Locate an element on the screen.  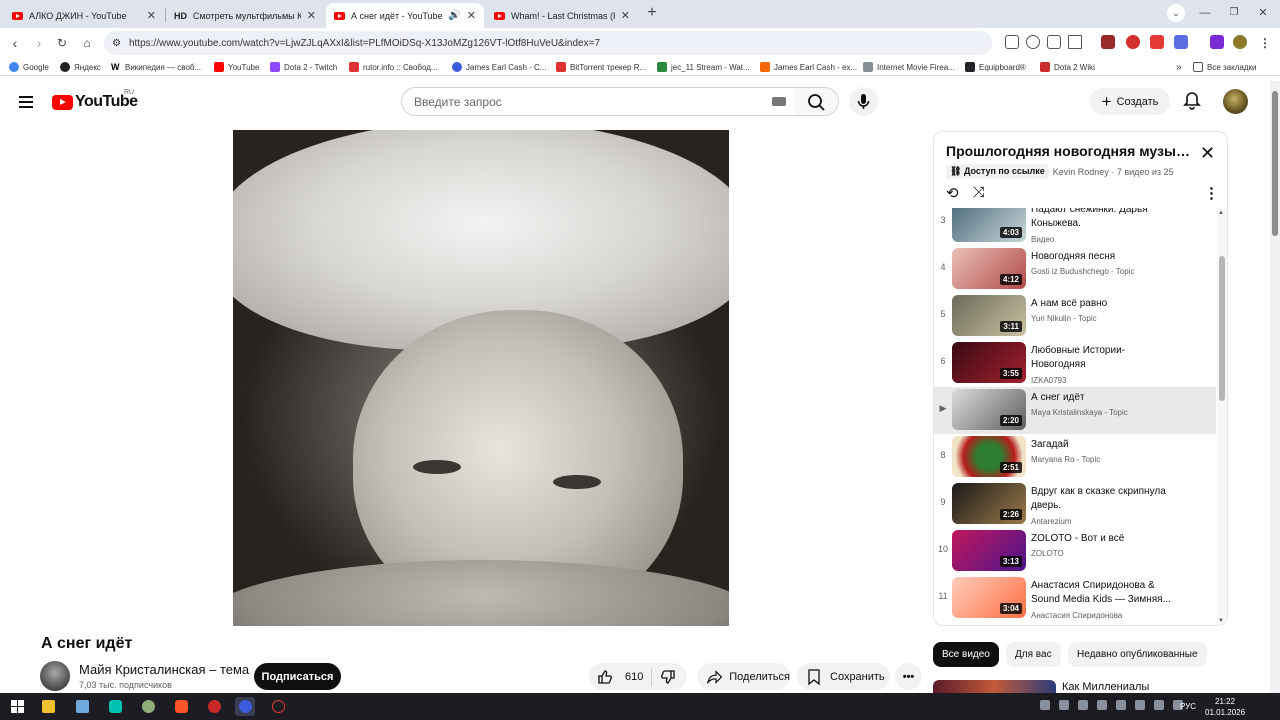
playlist-item-thumbnail: 3:04 is located at coordinates (989, 597).